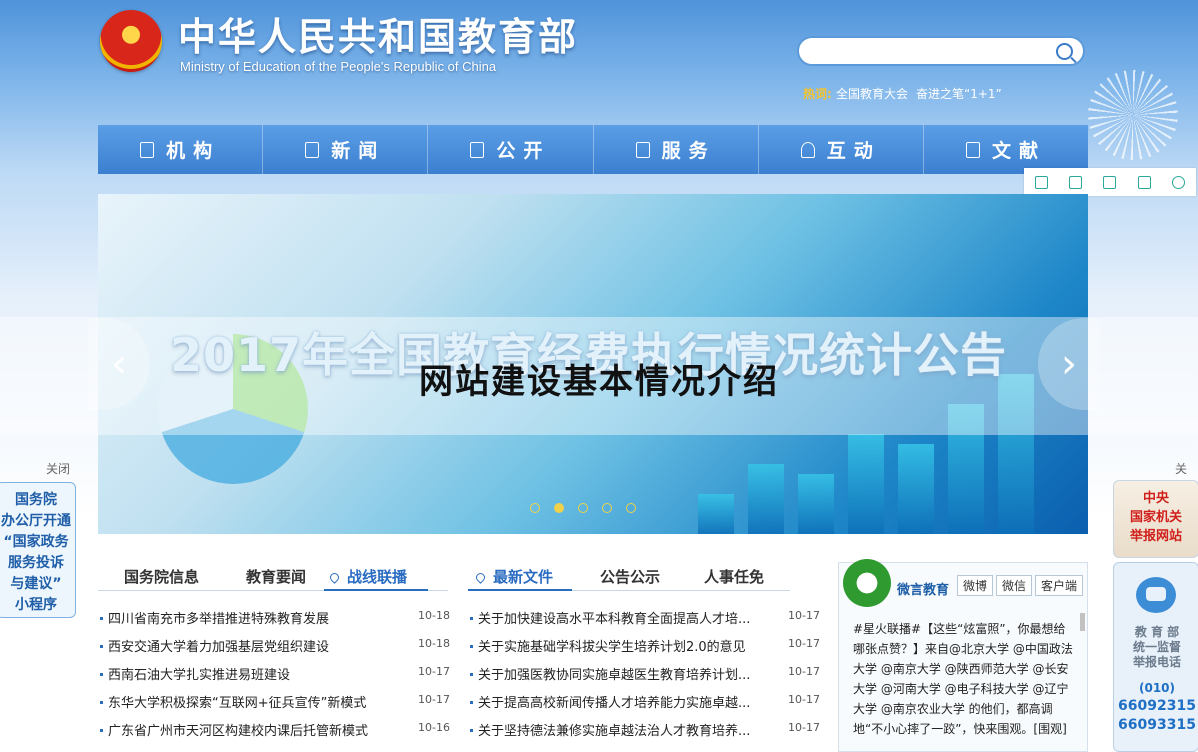 The height and width of the screenshot is (752, 1198). What do you see at coordinates (923, 588) in the screenshot?
I see `weibo-account-name: 微言教育` at bounding box center [923, 588].